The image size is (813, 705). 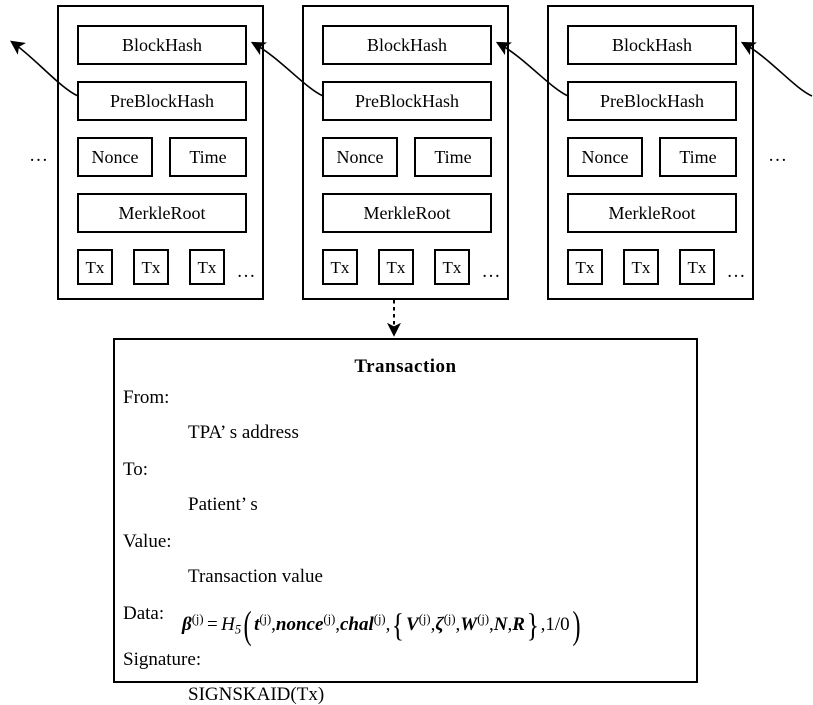 I want to click on block-1-tx-2-label: Tx, so click(x=207, y=267).